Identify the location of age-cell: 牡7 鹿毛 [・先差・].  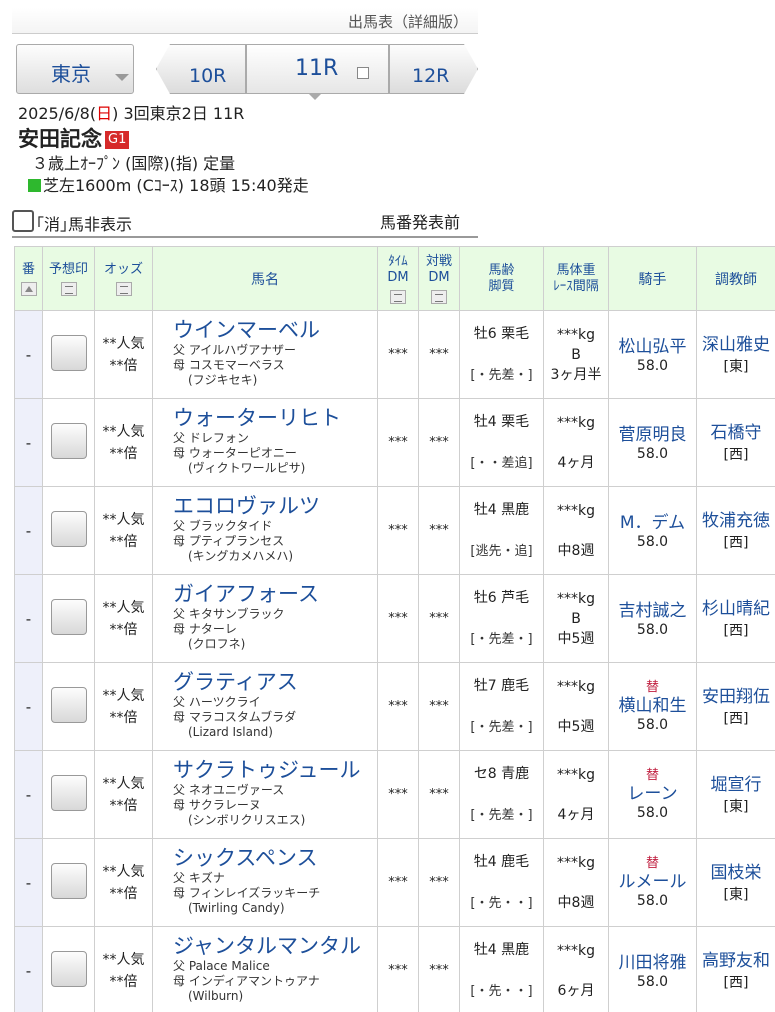
(501, 706).